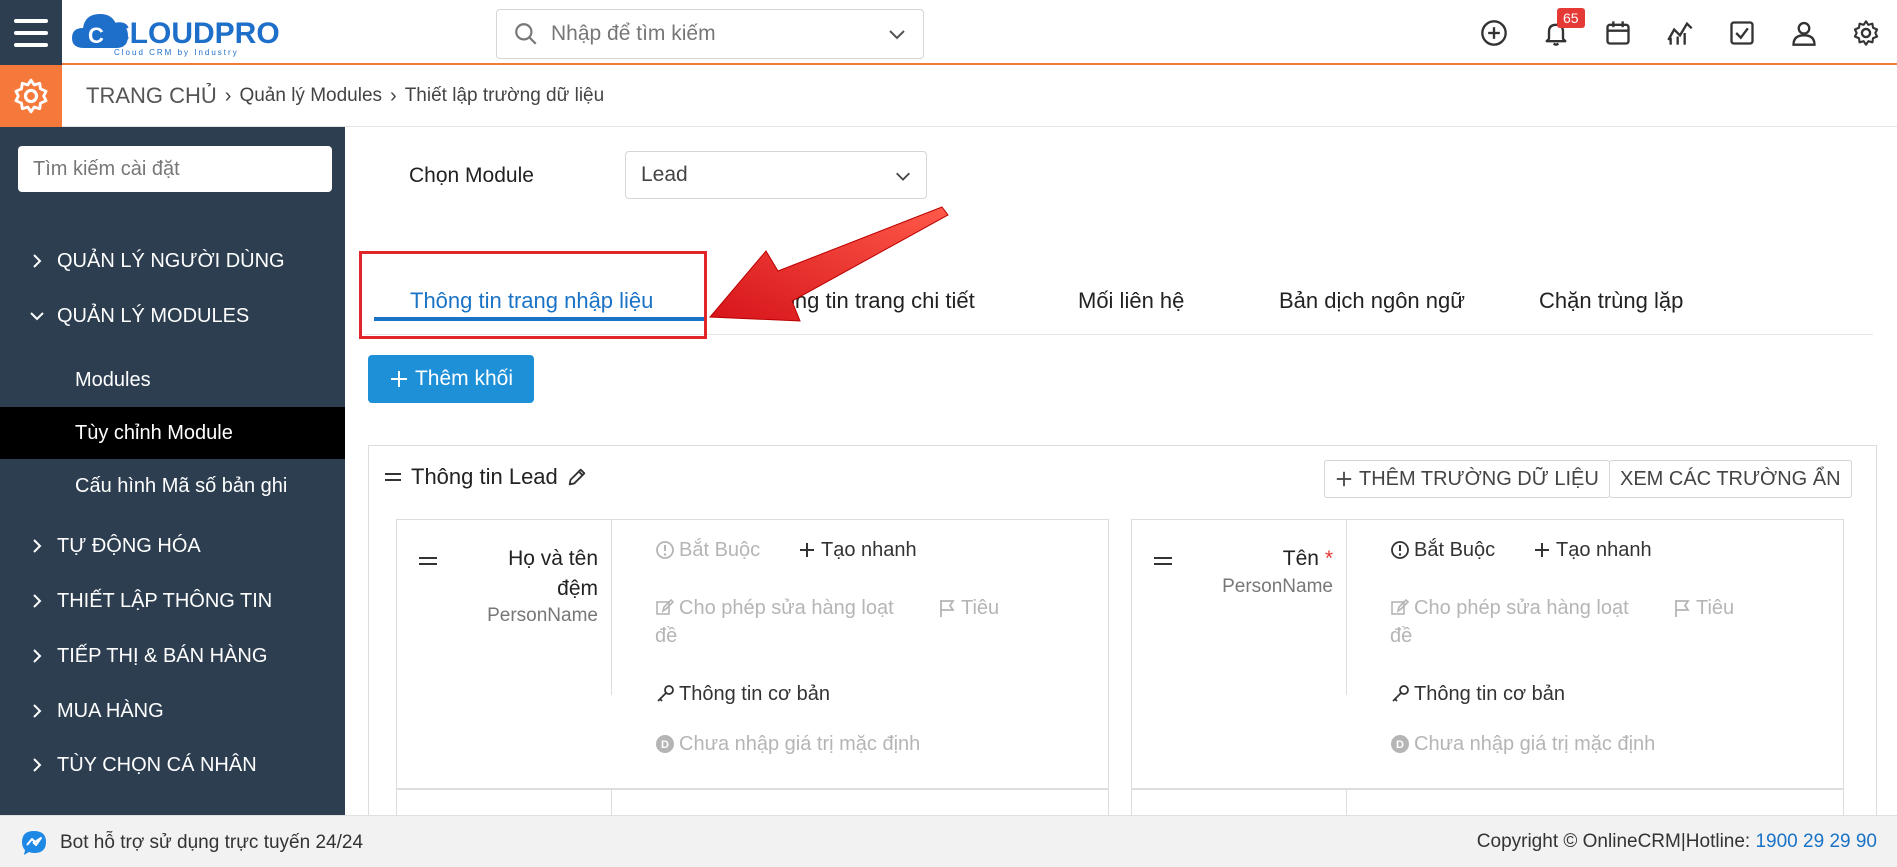 The height and width of the screenshot is (867, 1897). What do you see at coordinates (947, 608) in the screenshot?
I see `flag-icon` at bounding box center [947, 608].